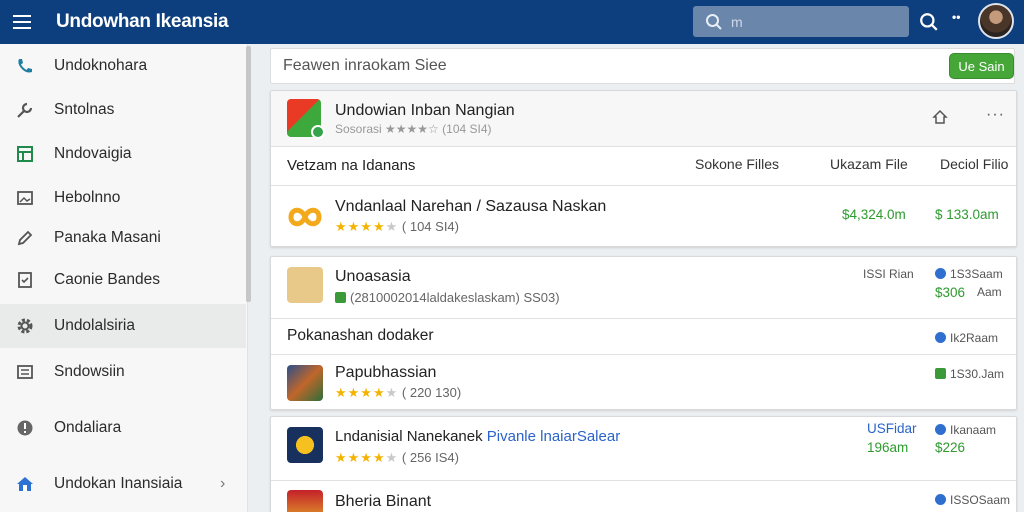 This screenshot has height=512, width=1024. Describe the element at coordinates (25, 66) in the screenshot. I see `phone-icon` at that location.